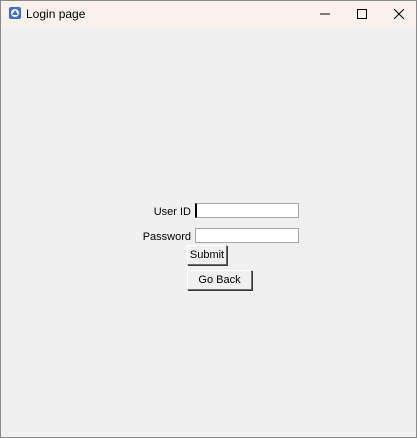 This screenshot has height=438, width=417. I want to click on close-button, so click(398, 14).